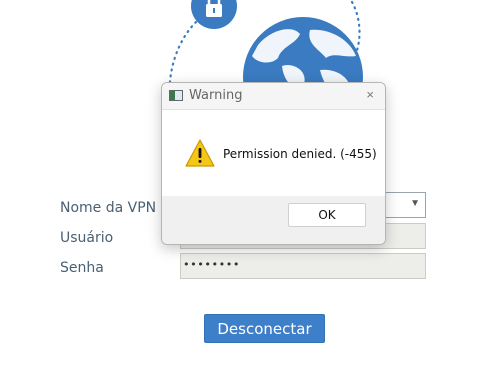 The image size is (500, 390). I want to click on disconnect-button: Desconectar, so click(264, 328).